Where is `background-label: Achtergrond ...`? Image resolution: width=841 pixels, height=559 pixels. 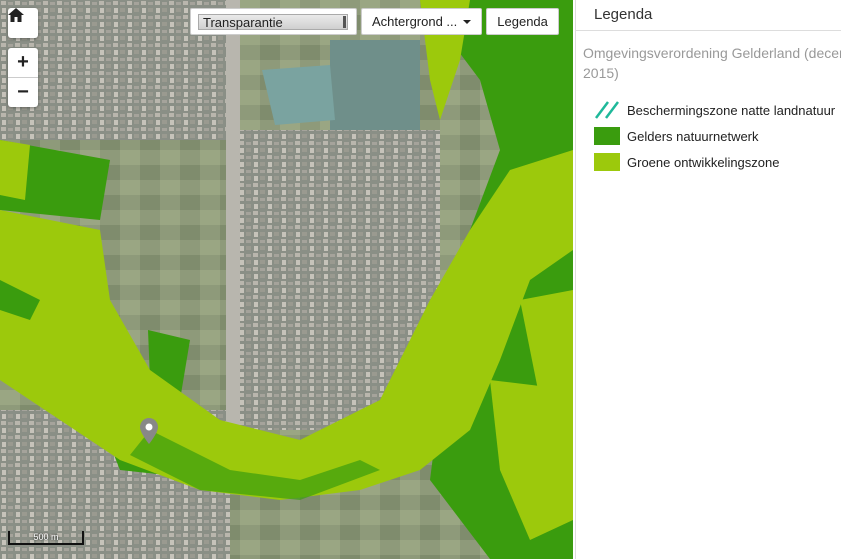
background-label: Achtergrond ... is located at coordinates (415, 21).